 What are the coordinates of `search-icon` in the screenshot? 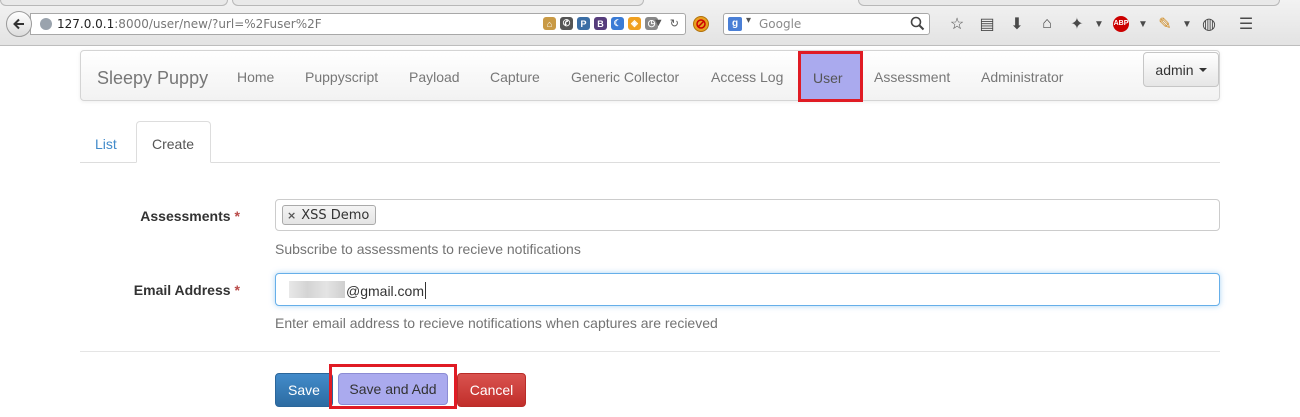 It's located at (917, 25).